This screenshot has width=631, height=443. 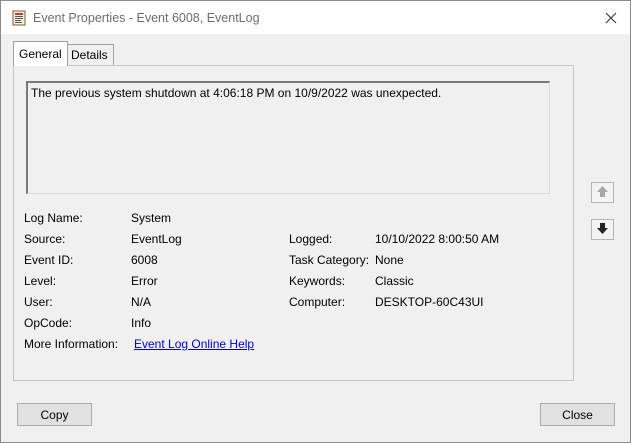 I want to click on keywords-value: Classic, so click(x=394, y=281).